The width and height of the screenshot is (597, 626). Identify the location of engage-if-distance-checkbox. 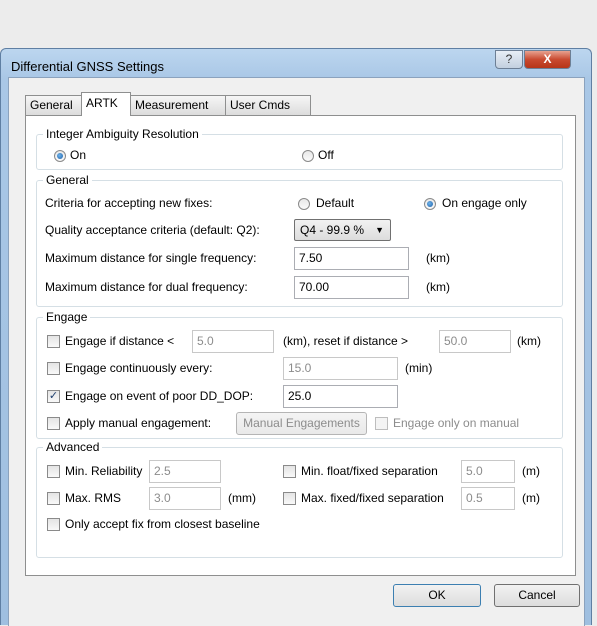
(53, 341).